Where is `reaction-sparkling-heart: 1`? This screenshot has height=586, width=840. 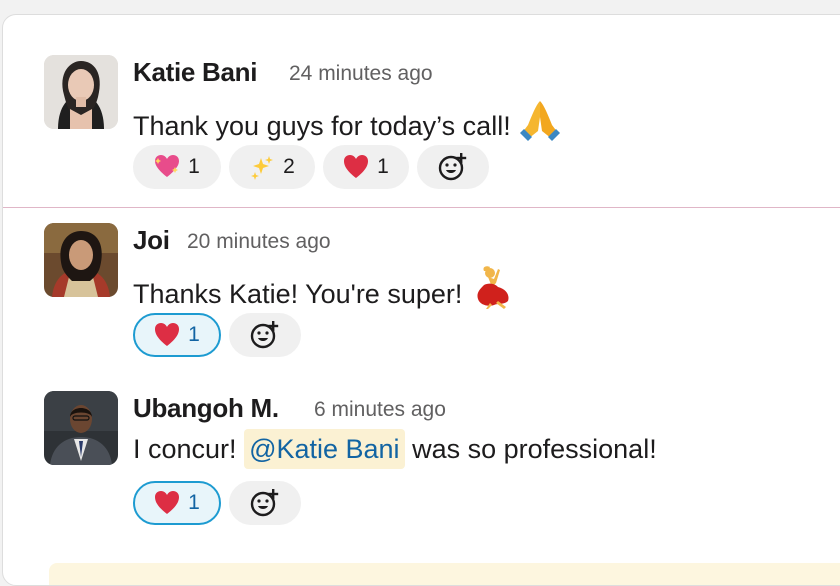
reaction-sparkling-heart: 1 is located at coordinates (177, 167).